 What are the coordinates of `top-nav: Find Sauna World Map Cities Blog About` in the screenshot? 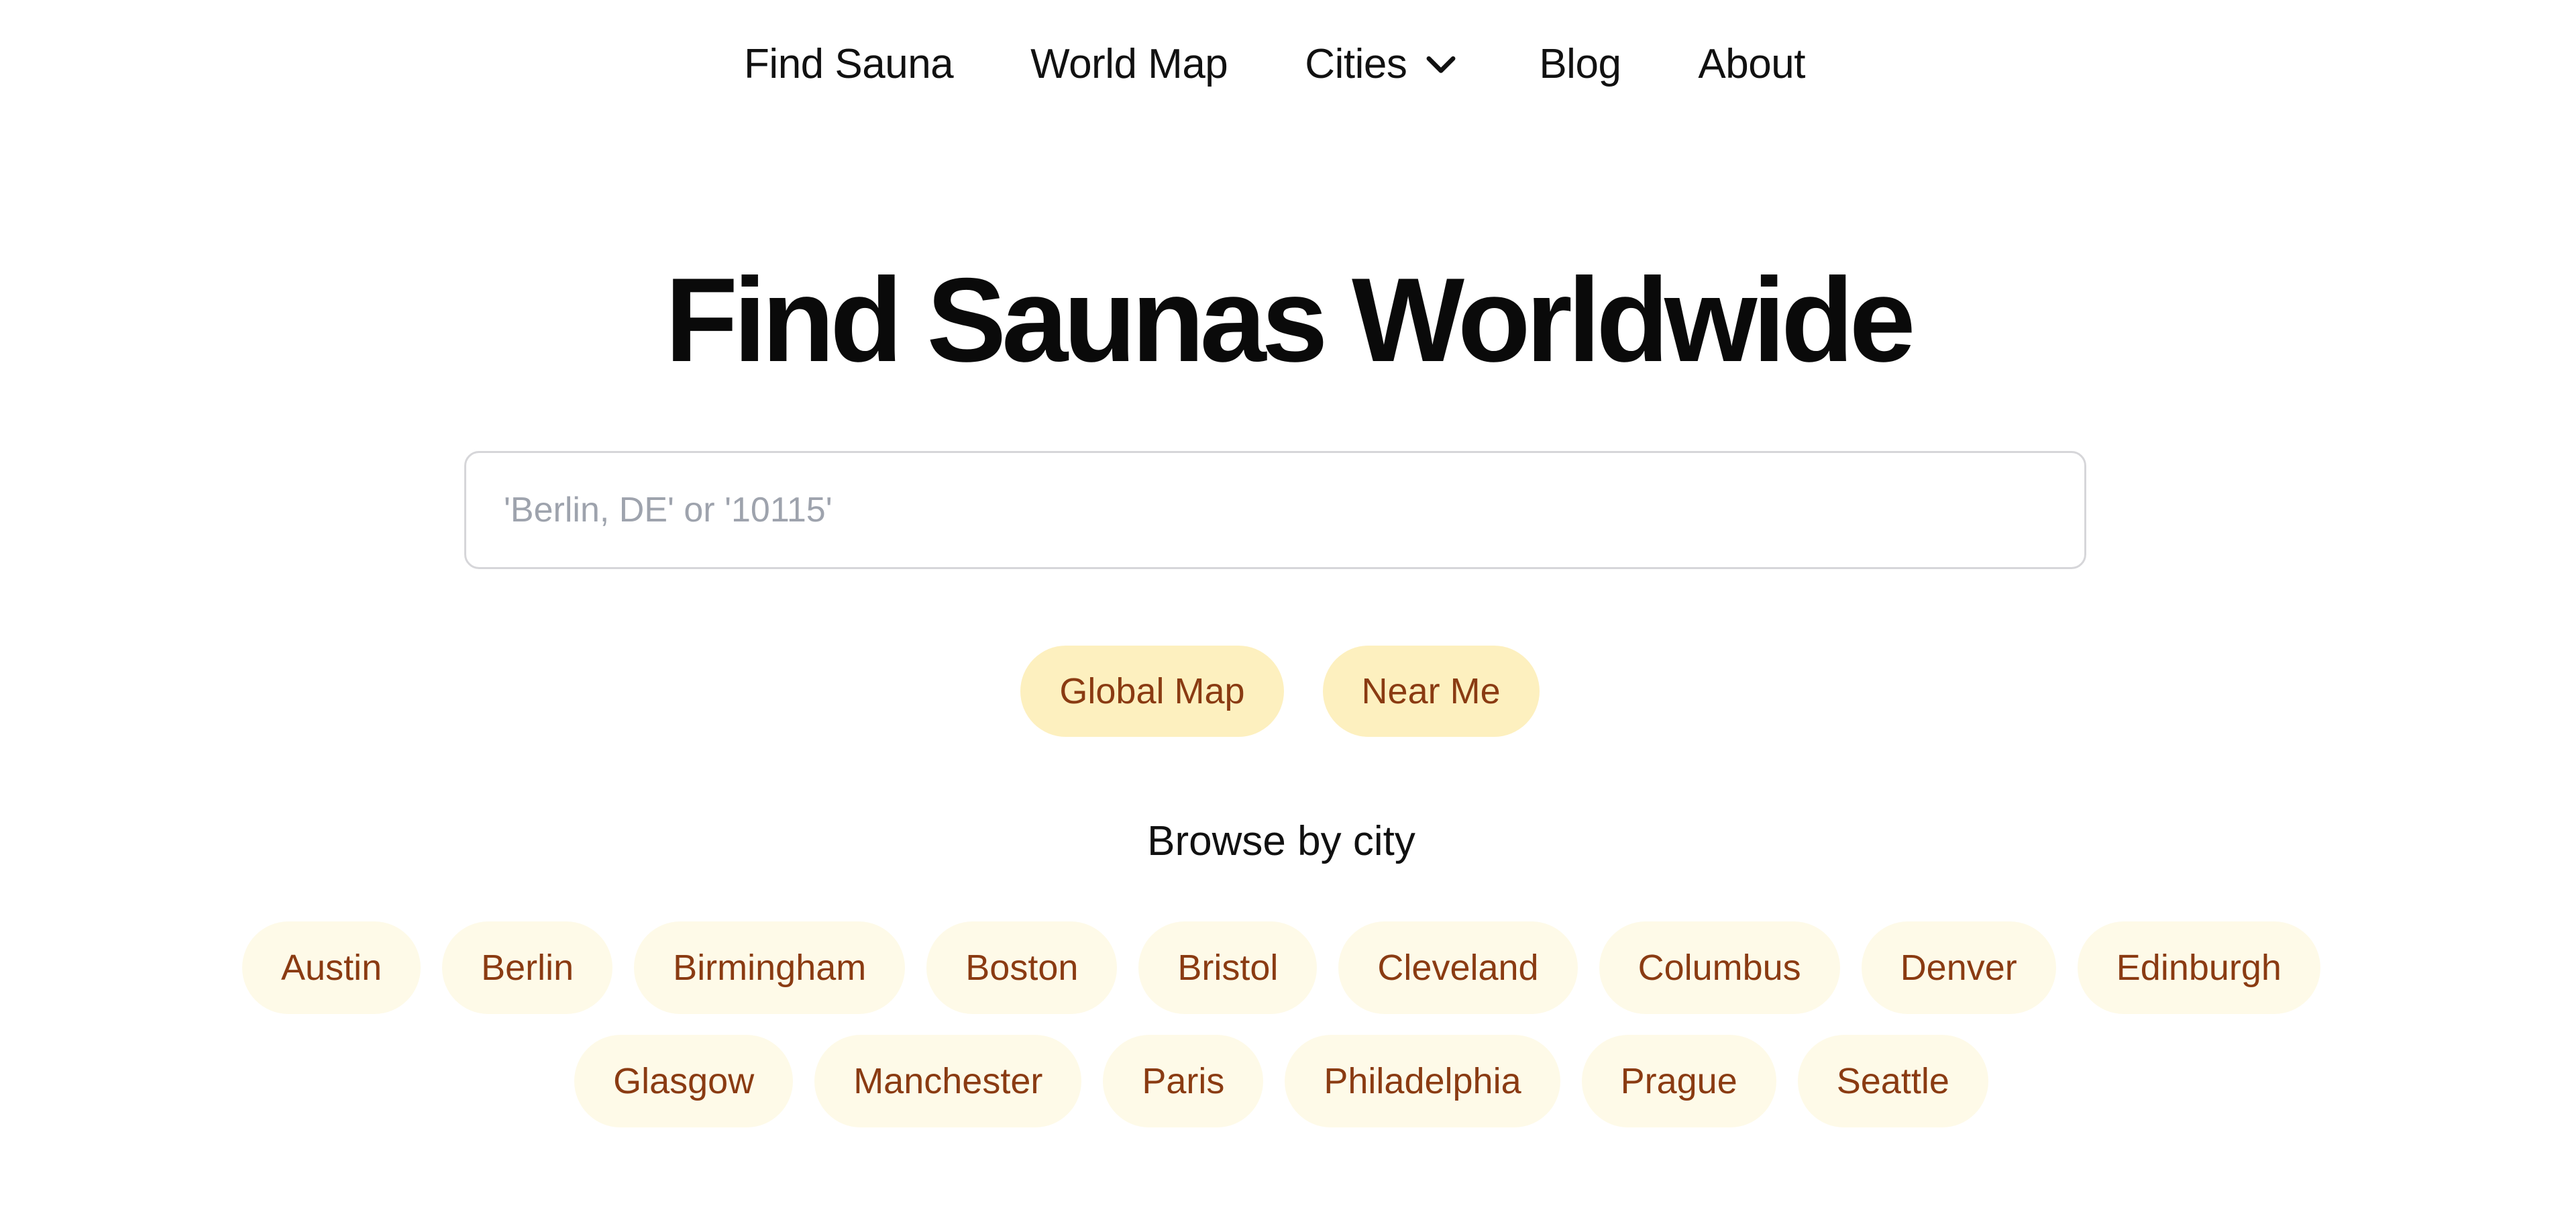 It's located at (1288, 64).